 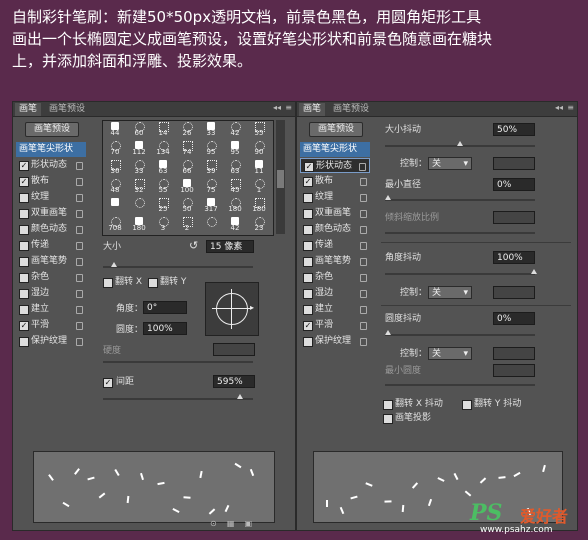 I want to click on size-slider, so click(x=178, y=265).